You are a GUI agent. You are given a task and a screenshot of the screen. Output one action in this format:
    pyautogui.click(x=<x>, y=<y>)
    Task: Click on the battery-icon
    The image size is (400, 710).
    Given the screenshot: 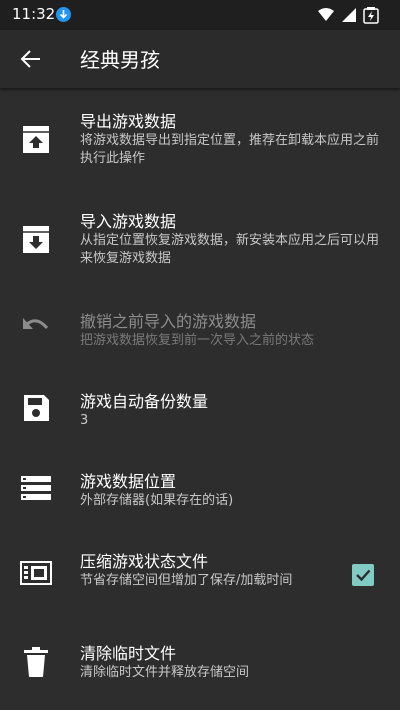 What is the action you would take?
    pyautogui.click(x=371, y=15)
    